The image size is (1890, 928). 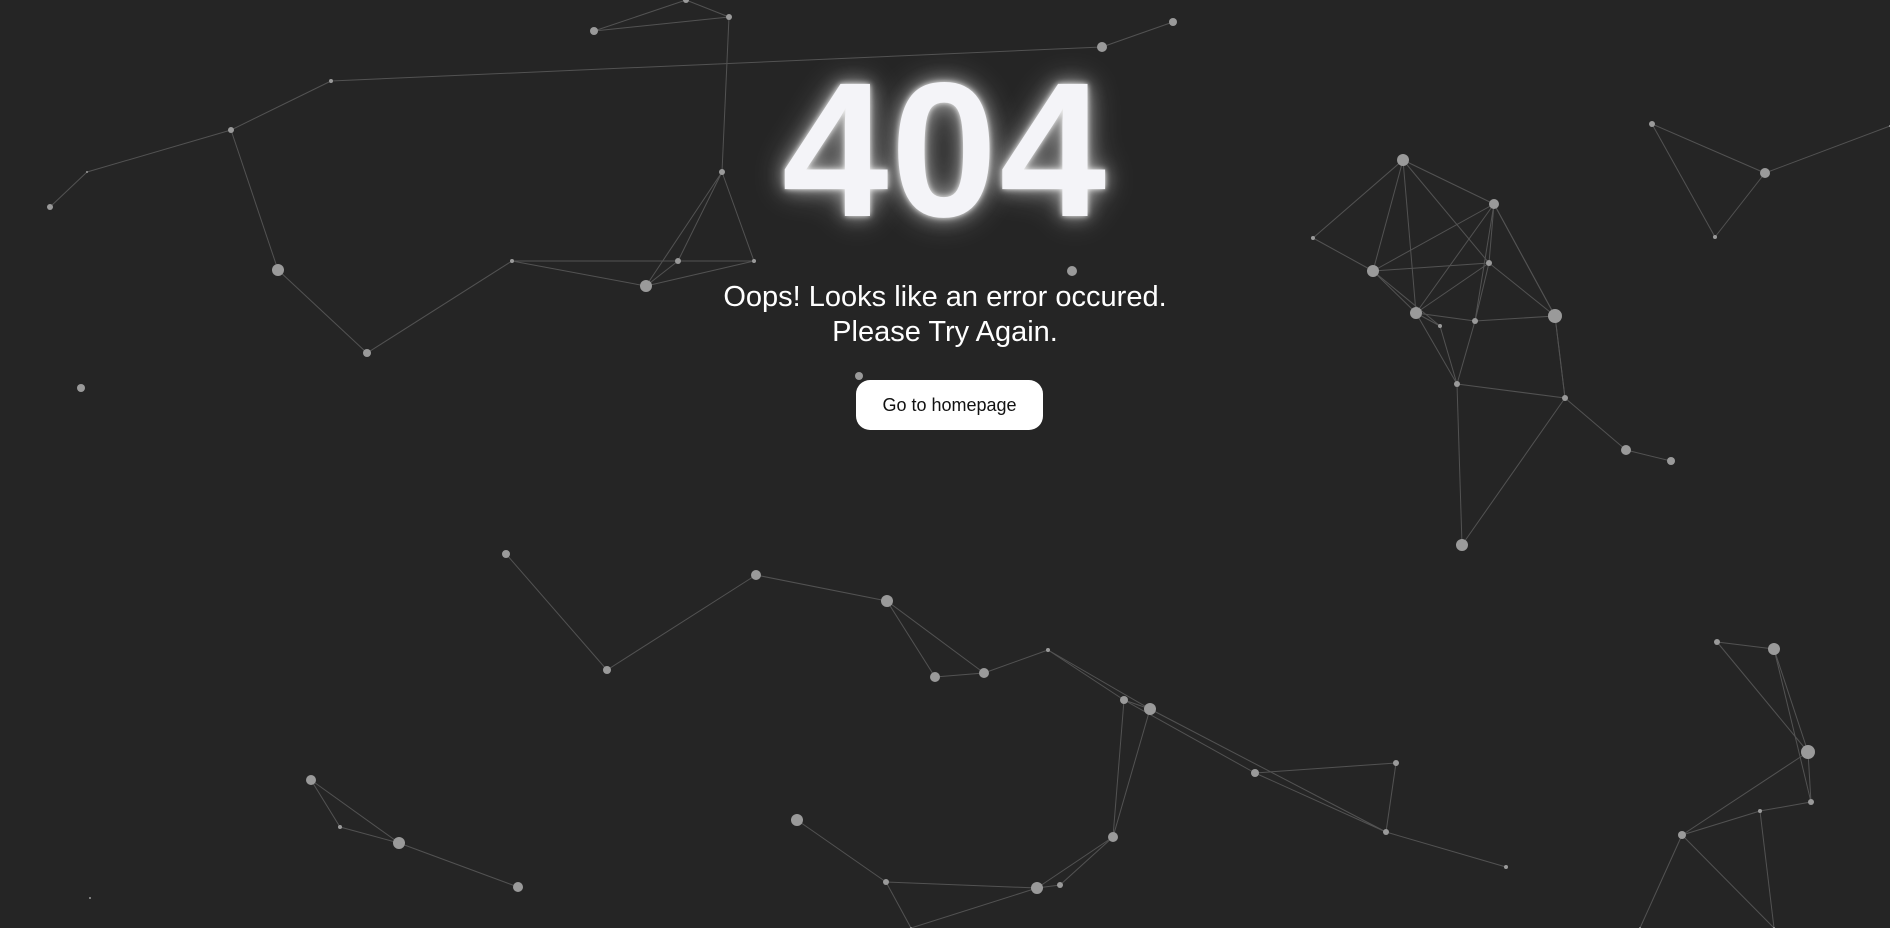 What do you see at coordinates (949, 405) in the screenshot?
I see `go-to-homepage-button: Go to homepage` at bounding box center [949, 405].